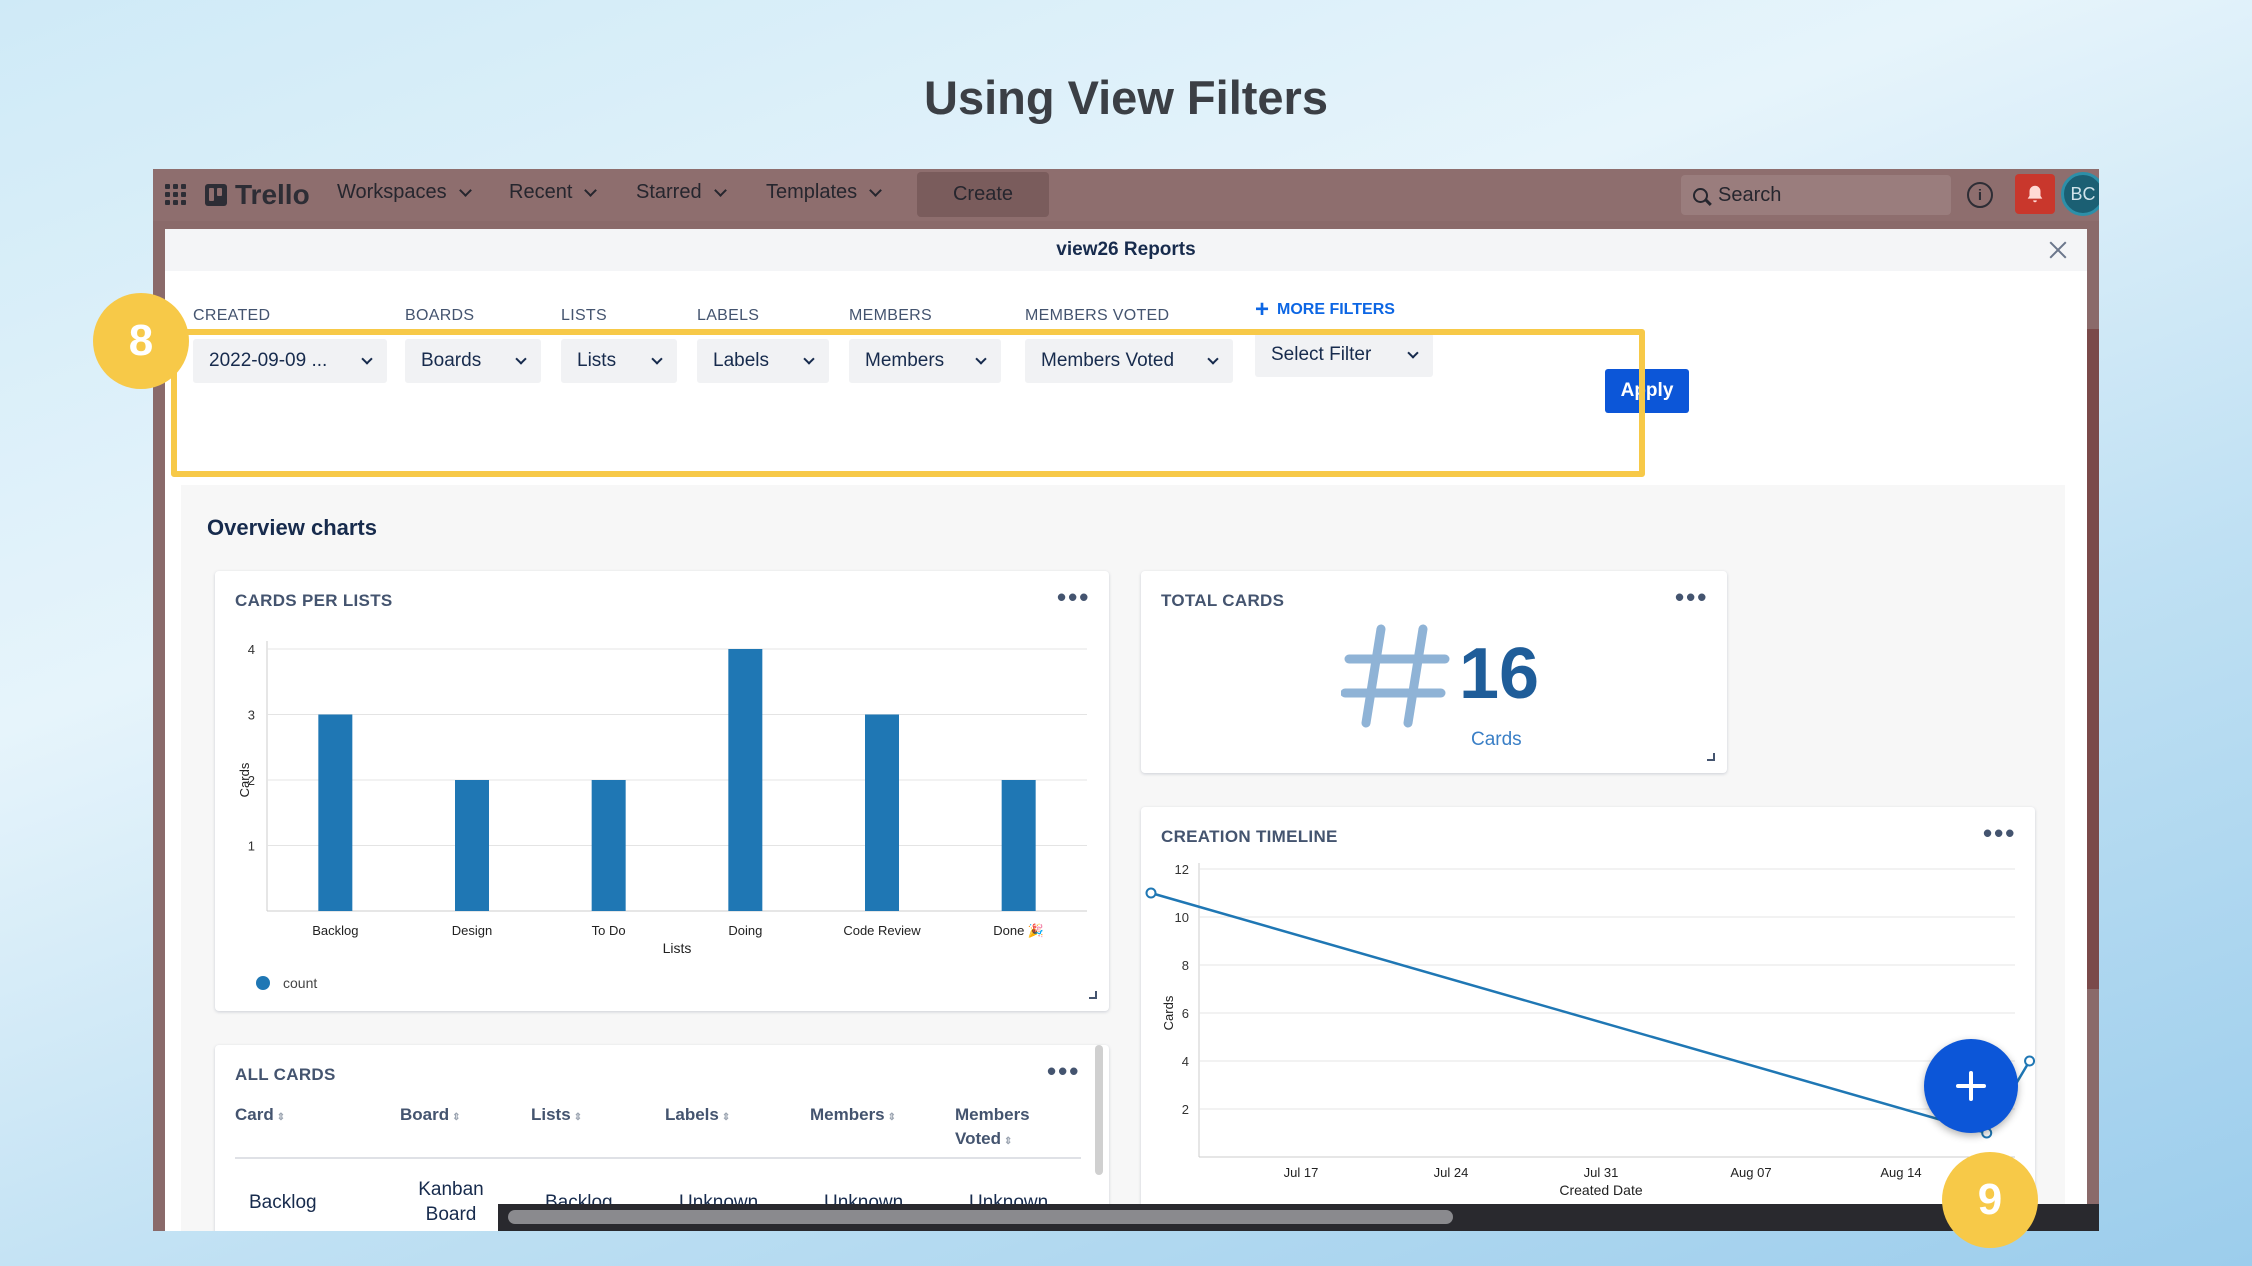  Describe the element at coordinates (1700, 195) in the screenshot. I see `search-icon` at that location.